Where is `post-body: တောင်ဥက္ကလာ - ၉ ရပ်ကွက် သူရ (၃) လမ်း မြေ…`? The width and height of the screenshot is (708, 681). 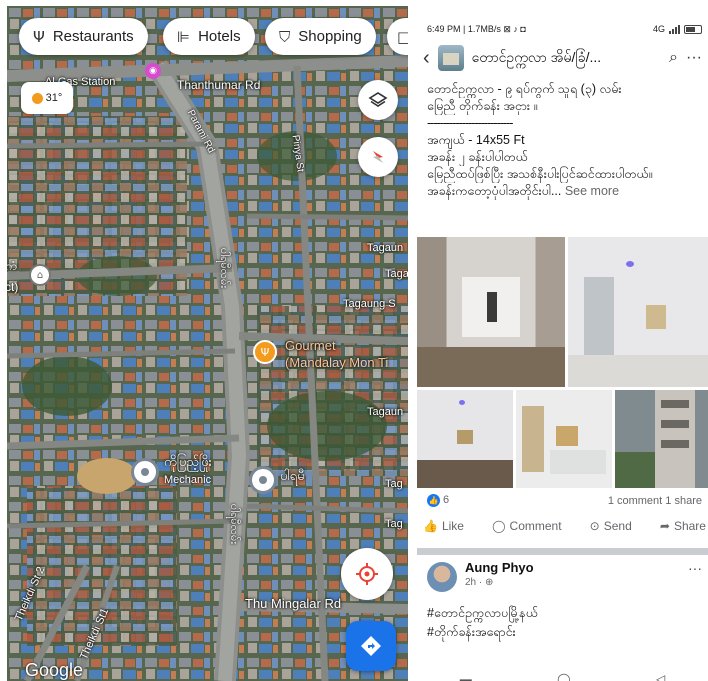
post-body: တောင်ဥက္ကလာ - ၉ ရပ်ကွက် သူရ (၃) လမ်း မြေ… is located at coordinates (562, 137).